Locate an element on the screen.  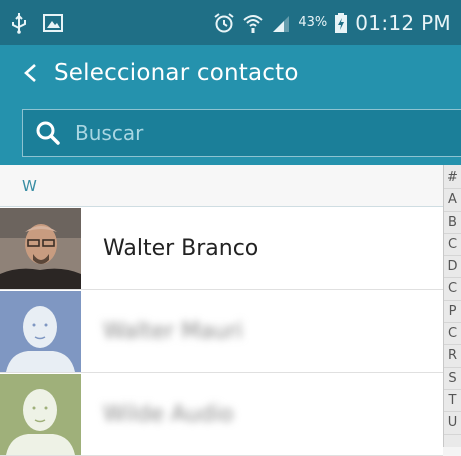
index-letter: R is located at coordinates (452, 356).